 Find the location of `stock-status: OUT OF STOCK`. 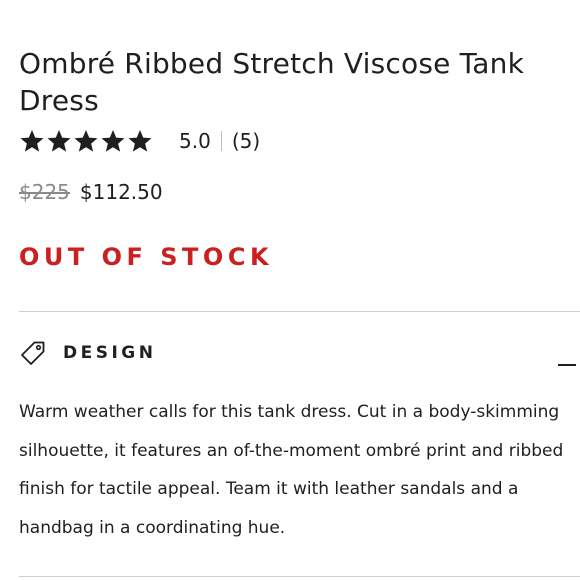

stock-status: OUT OF STOCK is located at coordinates (146, 257).